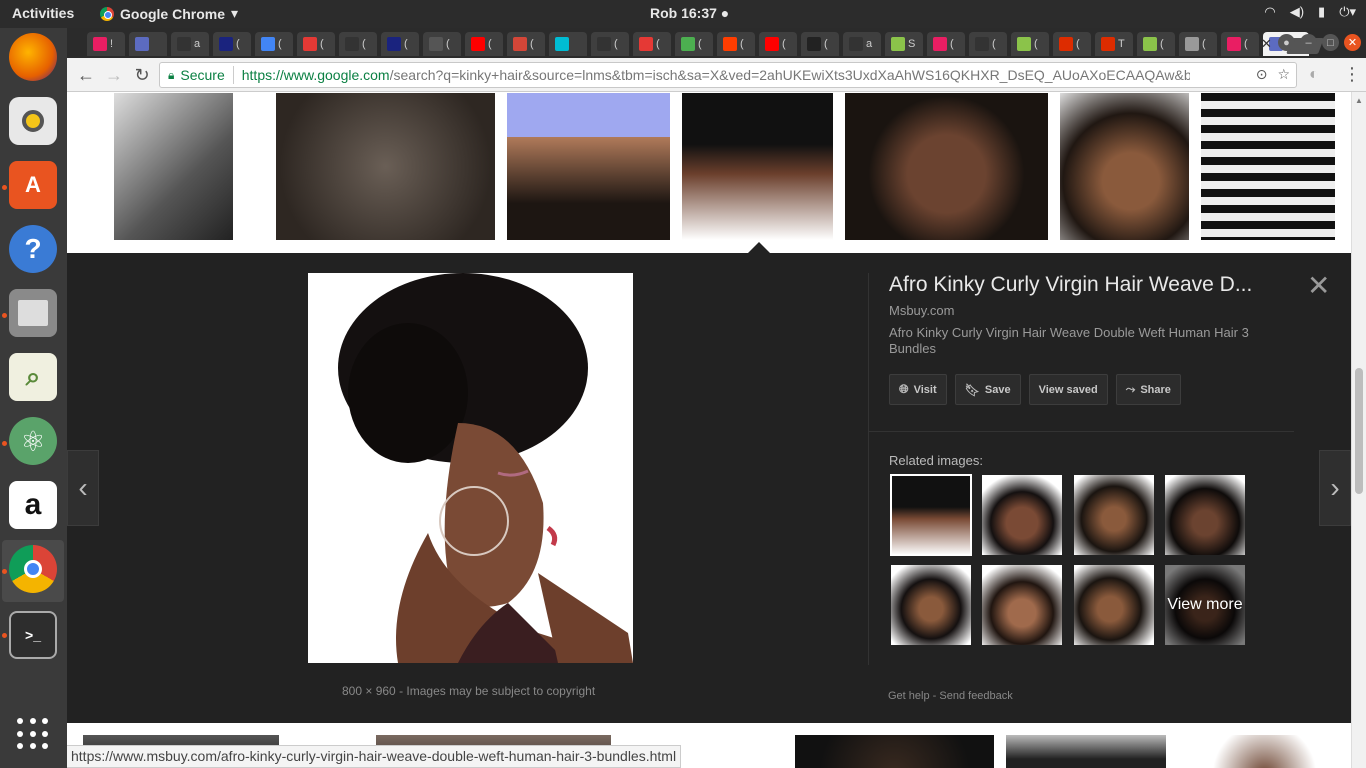 This screenshot has width=1366, height=768. Describe the element at coordinates (1352, 42) in the screenshot. I see `window-close-button: ✕` at that location.